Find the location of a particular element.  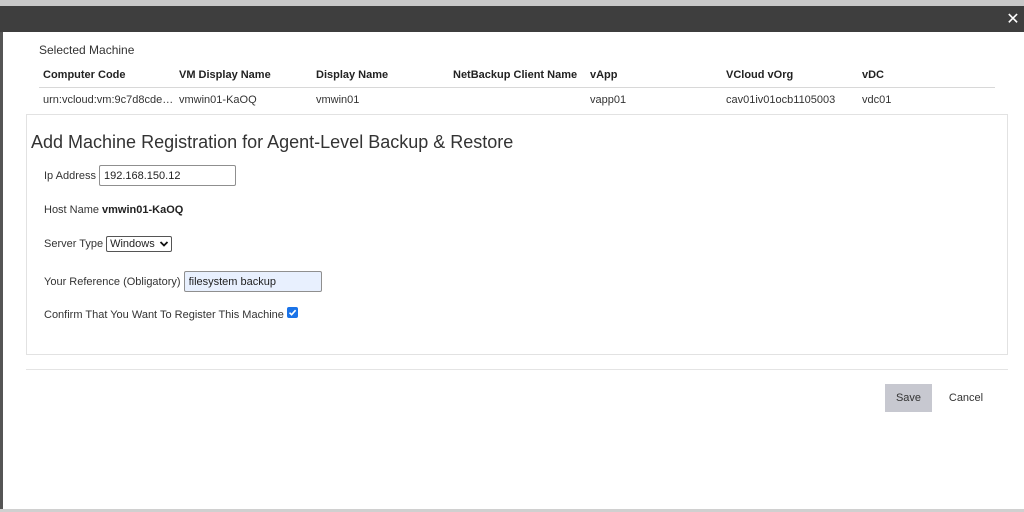

confirm-checkbox is located at coordinates (292, 312).